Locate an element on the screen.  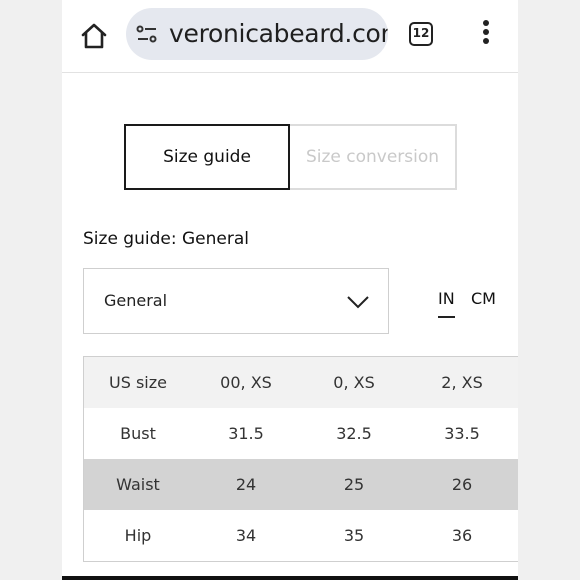
tab-size-guide: Size guide is located at coordinates (207, 157).